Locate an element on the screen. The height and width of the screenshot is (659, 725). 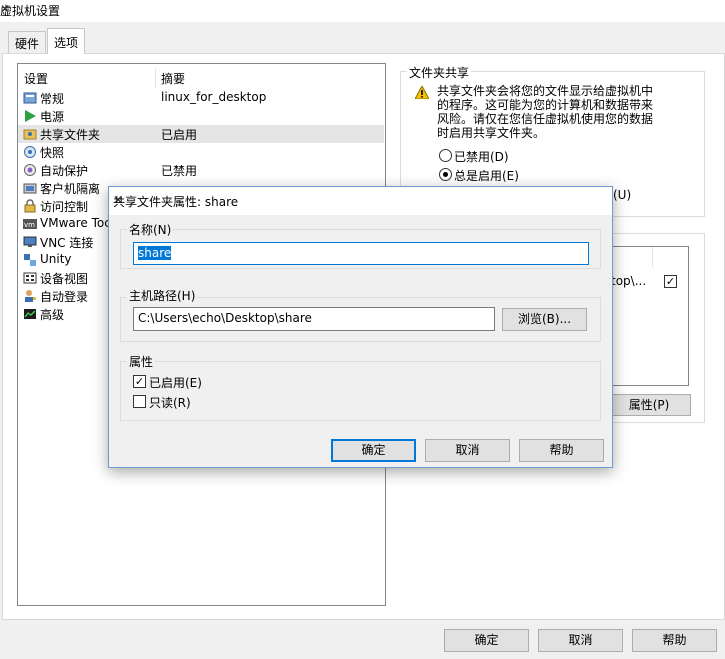
list-item-power: 电源 is located at coordinates (201, 116).